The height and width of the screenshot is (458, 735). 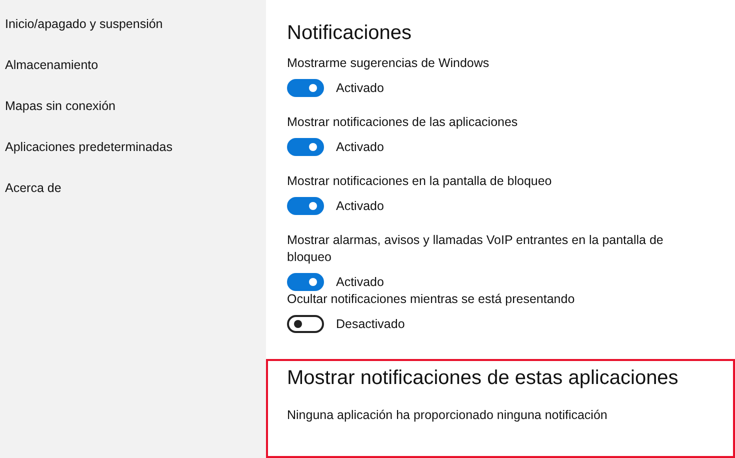 I want to click on setting-label: Ocultar notificaciones mientras se está presentando, so click(x=431, y=299).